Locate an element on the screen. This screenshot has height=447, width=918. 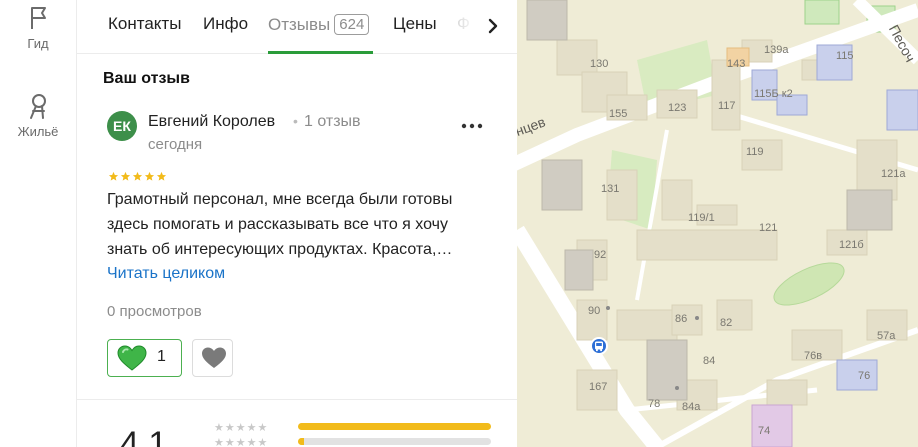
left-rail: Гид Жильё is located at coordinates (38, 223).